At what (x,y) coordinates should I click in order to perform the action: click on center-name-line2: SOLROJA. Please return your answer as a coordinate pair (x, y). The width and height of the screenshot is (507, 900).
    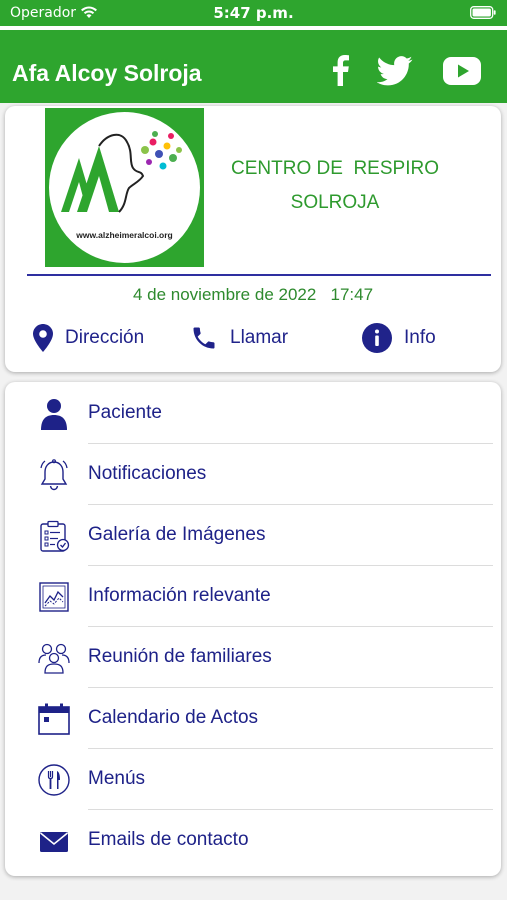
    Looking at the image, I should click on (335, 202).